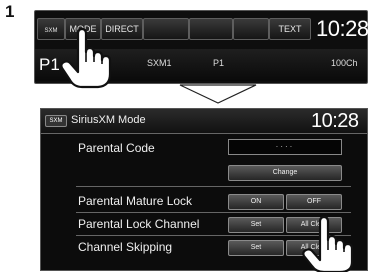 The width and height of the screenshot is (374, 272). What do you see at coordinates (290, 29) in the screenshot?
I see `text-button: TEXT` at bounding box center [290, 29].